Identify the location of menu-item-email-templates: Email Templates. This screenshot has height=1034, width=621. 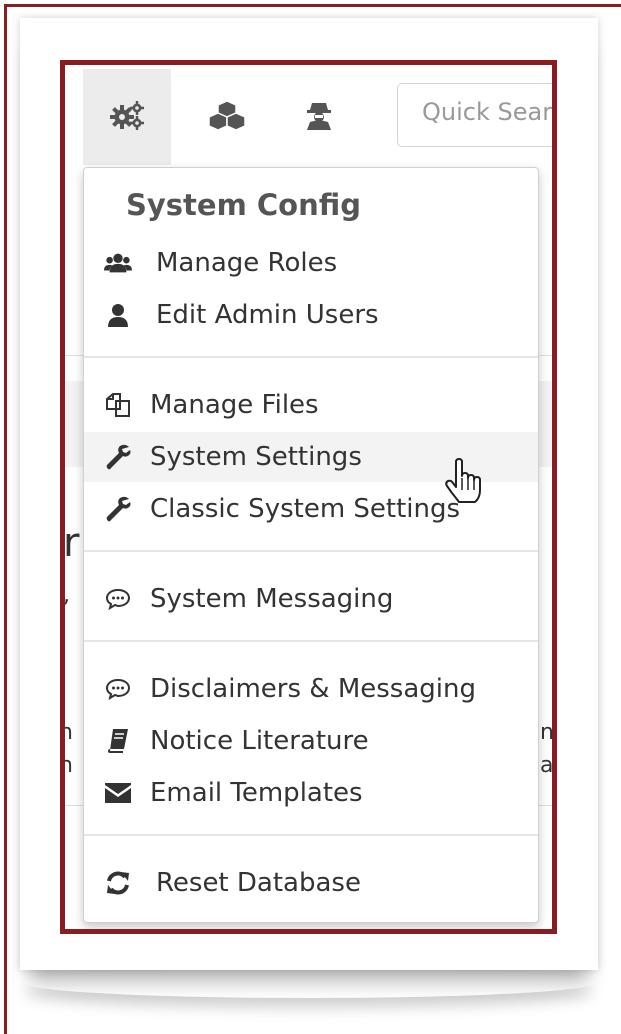
(311, 793).